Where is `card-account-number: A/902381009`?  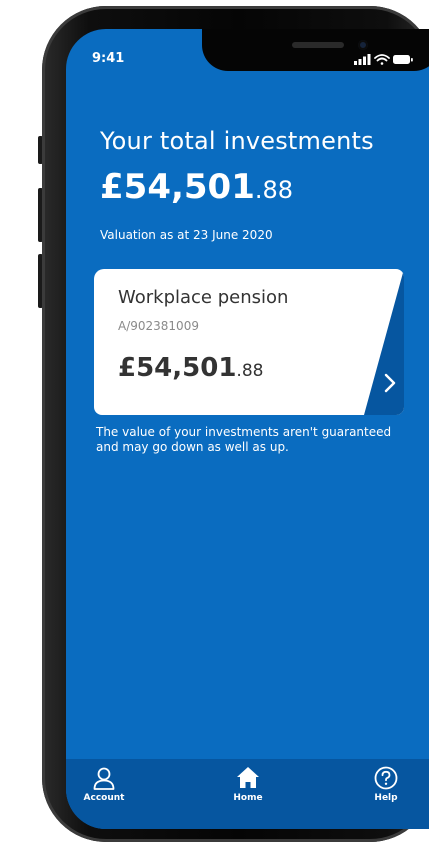
card-account-number: A/902381009 is located at coordinates (158, 326).